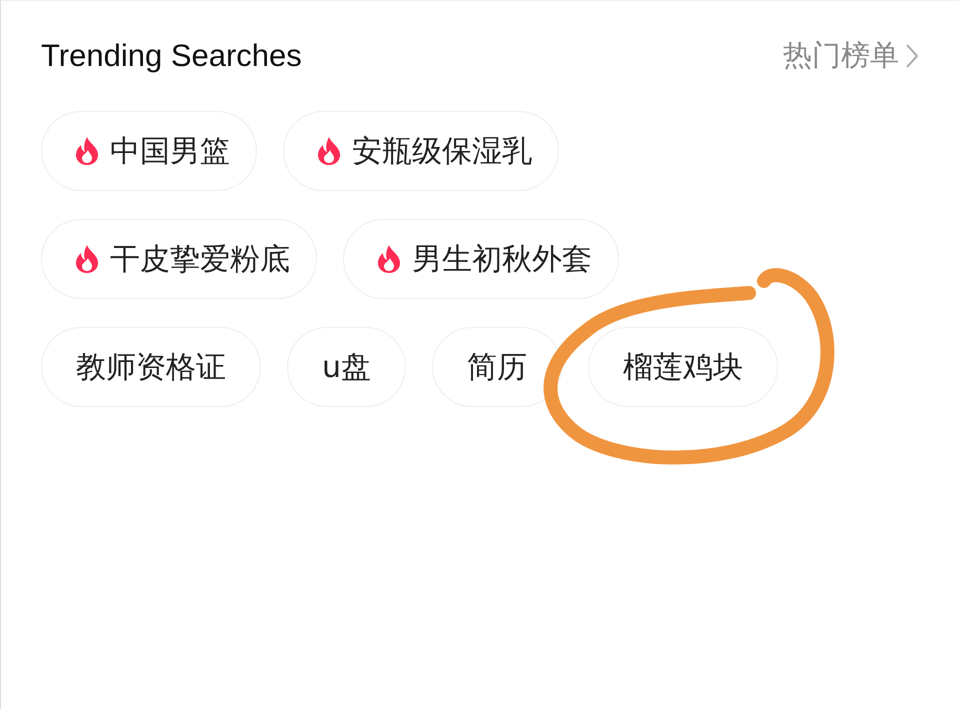 The width and height of the screenshot is (960, 709). What do you see at coordinates (346, 367) in the screenshot?
I see `search-chip: u盘` at bounding box center [346, 367].